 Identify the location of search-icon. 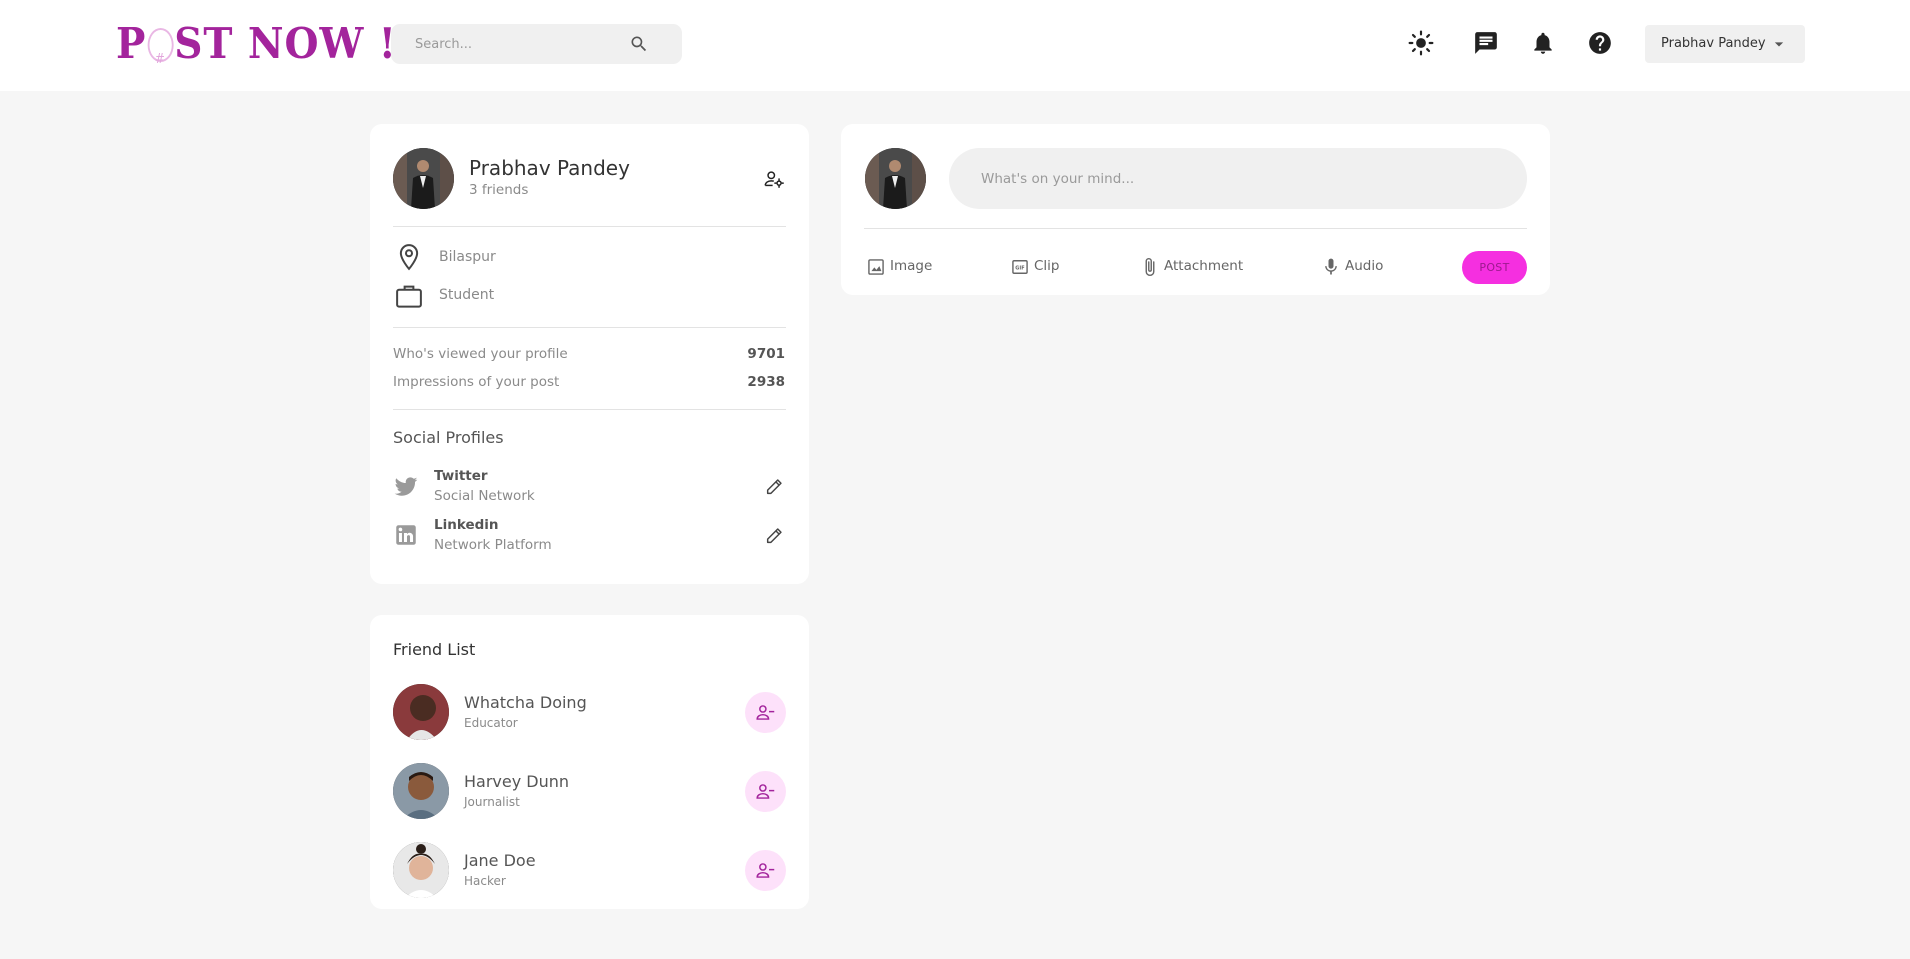
(639, 44).